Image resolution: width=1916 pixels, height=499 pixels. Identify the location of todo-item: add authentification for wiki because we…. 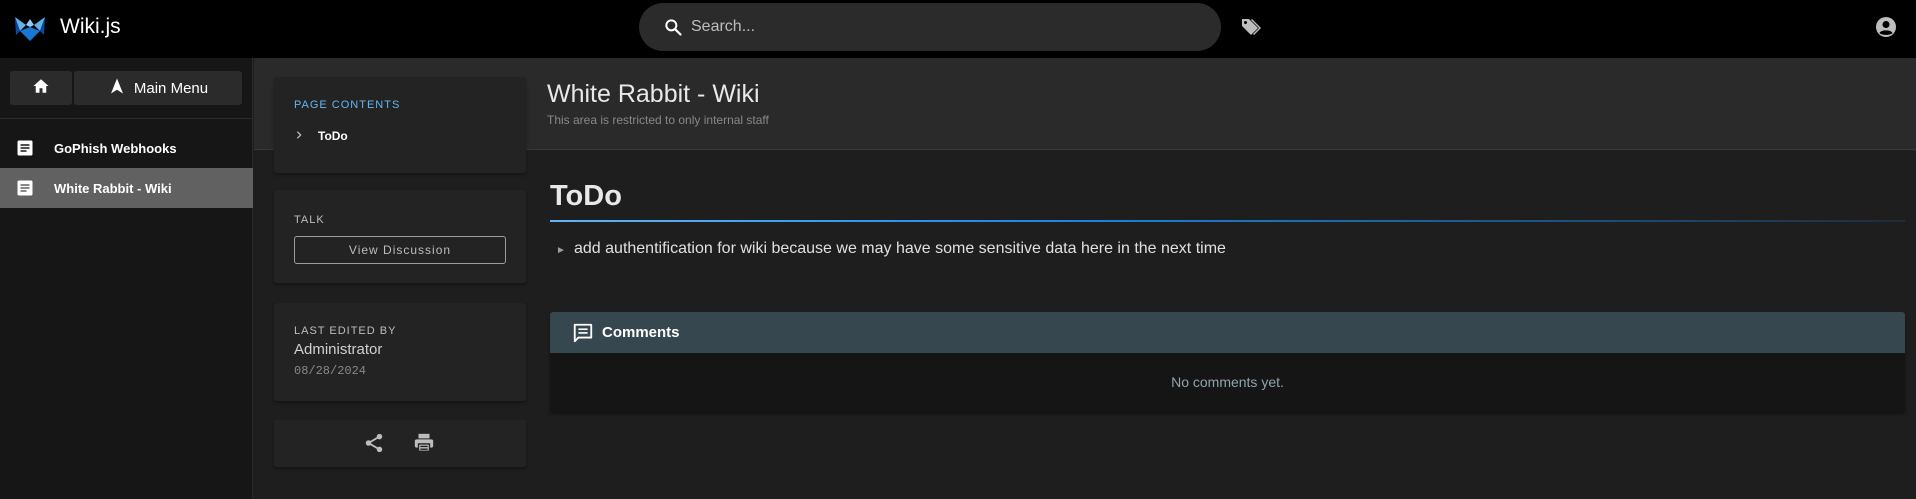
(900, 248).